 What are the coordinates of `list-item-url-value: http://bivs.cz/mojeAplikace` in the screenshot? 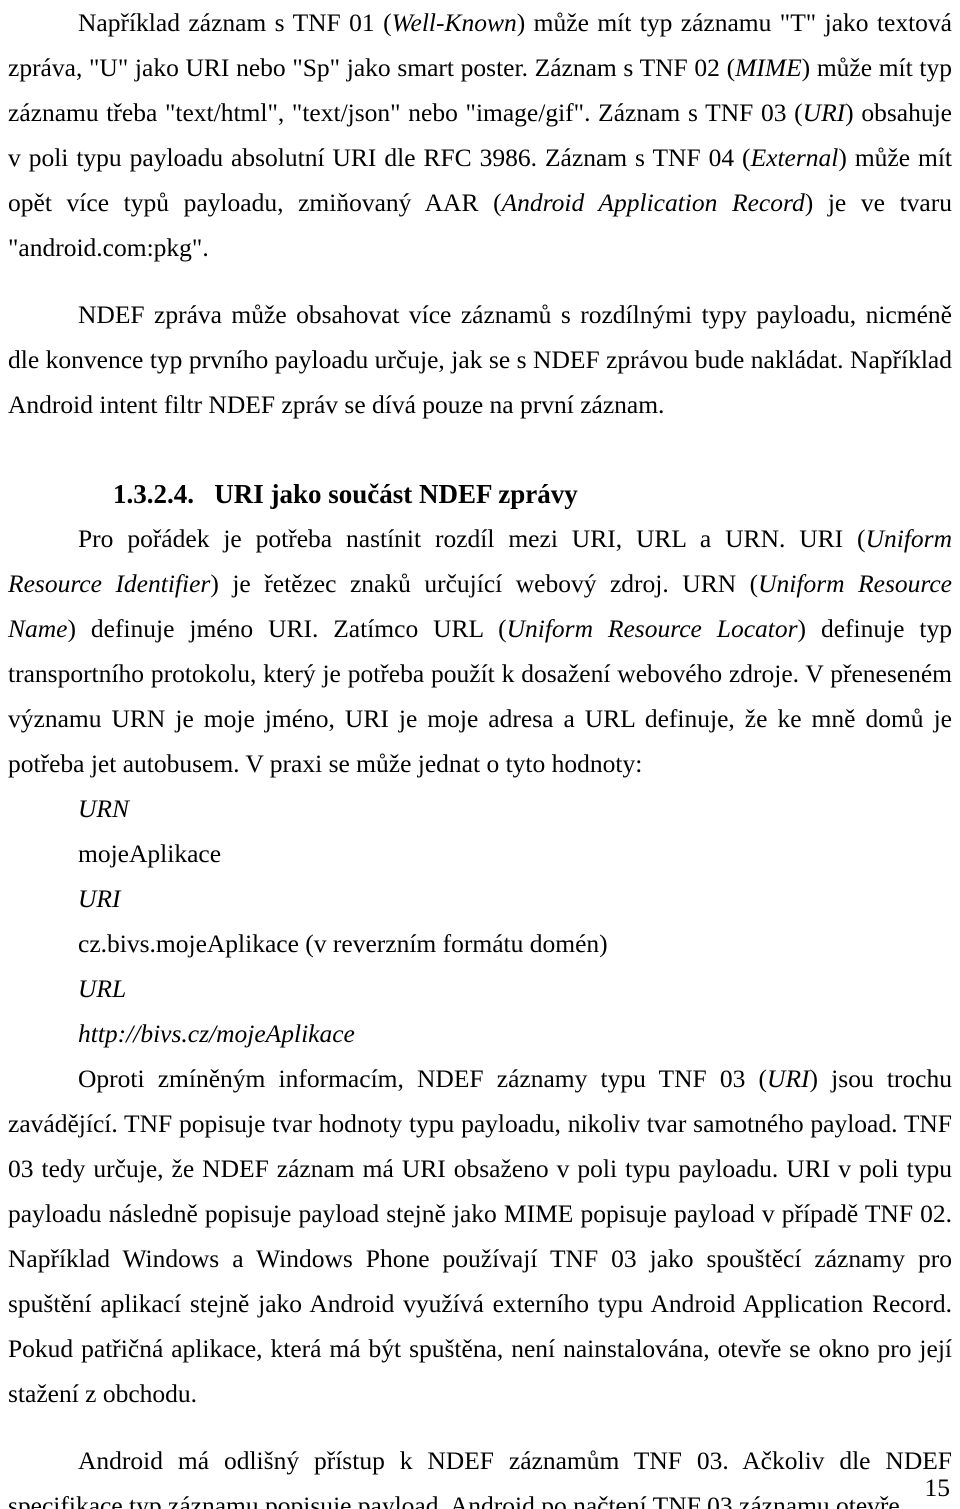 It's located at (216, 1033).